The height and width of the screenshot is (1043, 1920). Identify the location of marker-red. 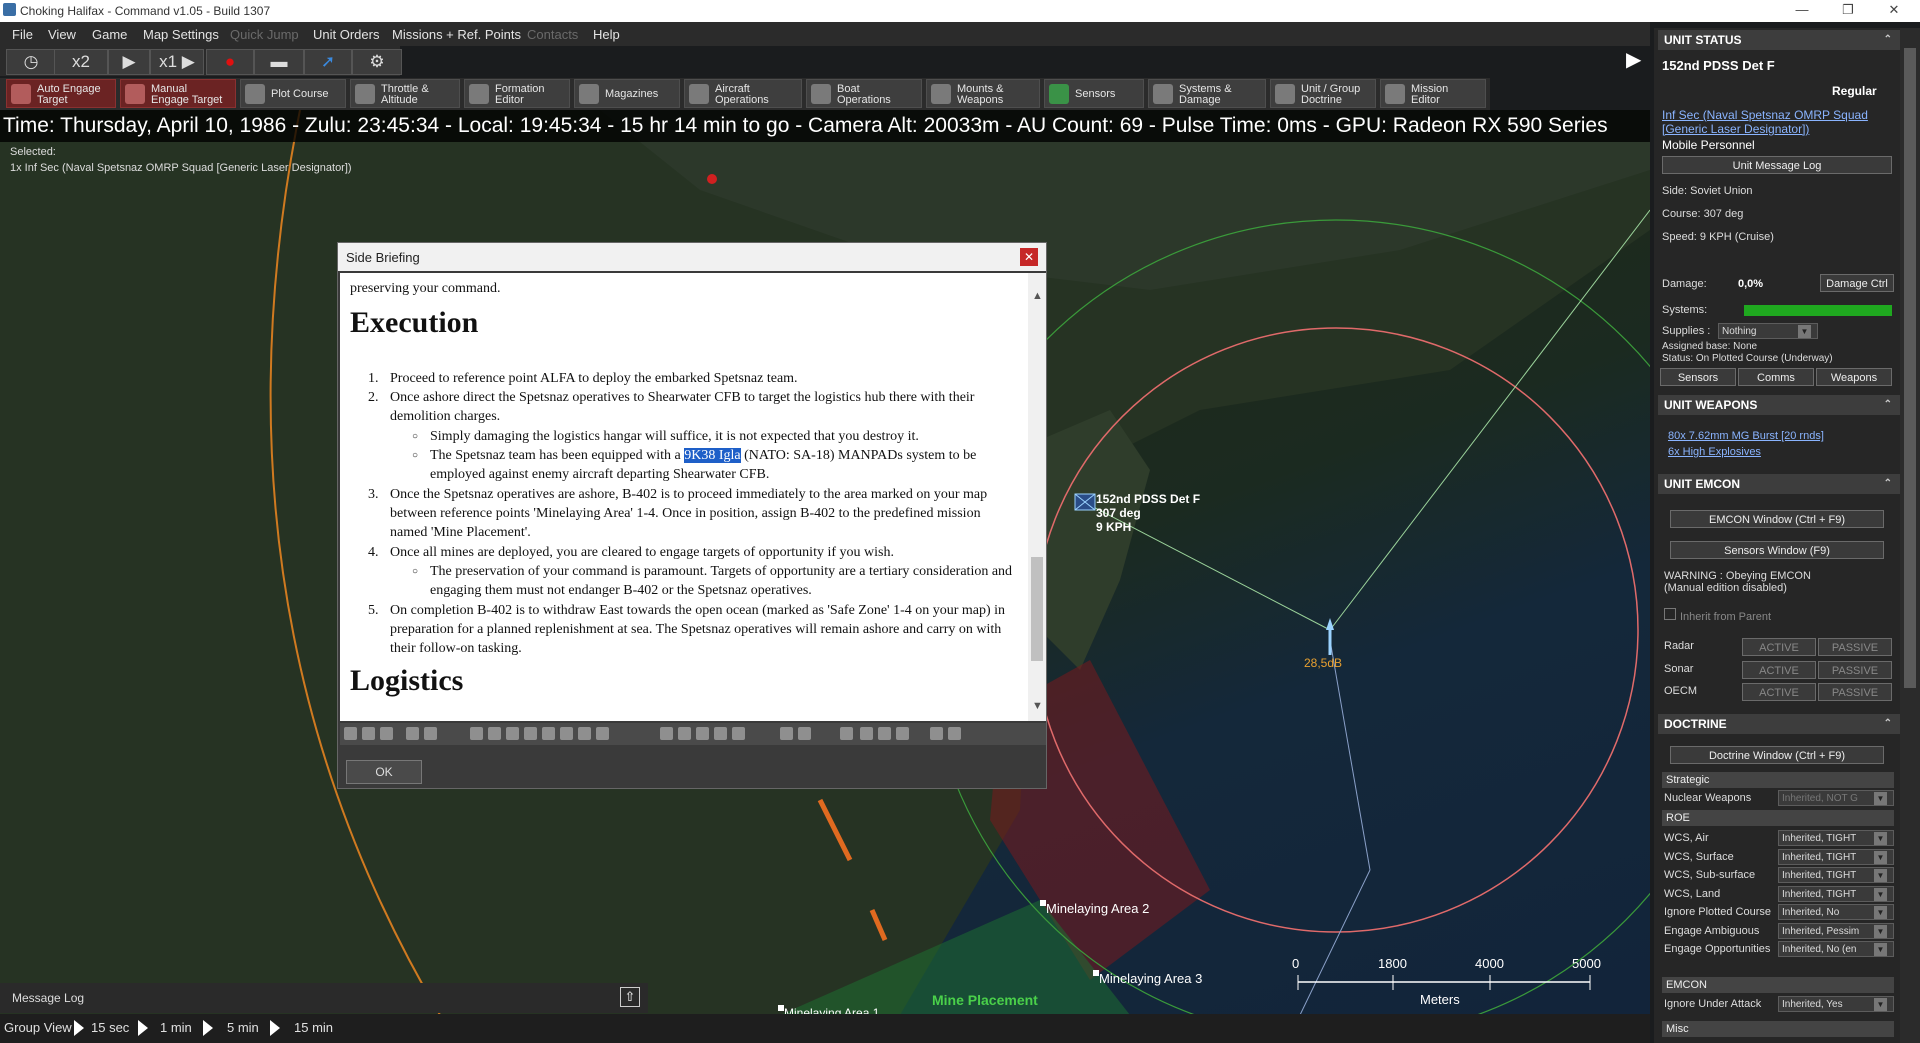
(712, 179).